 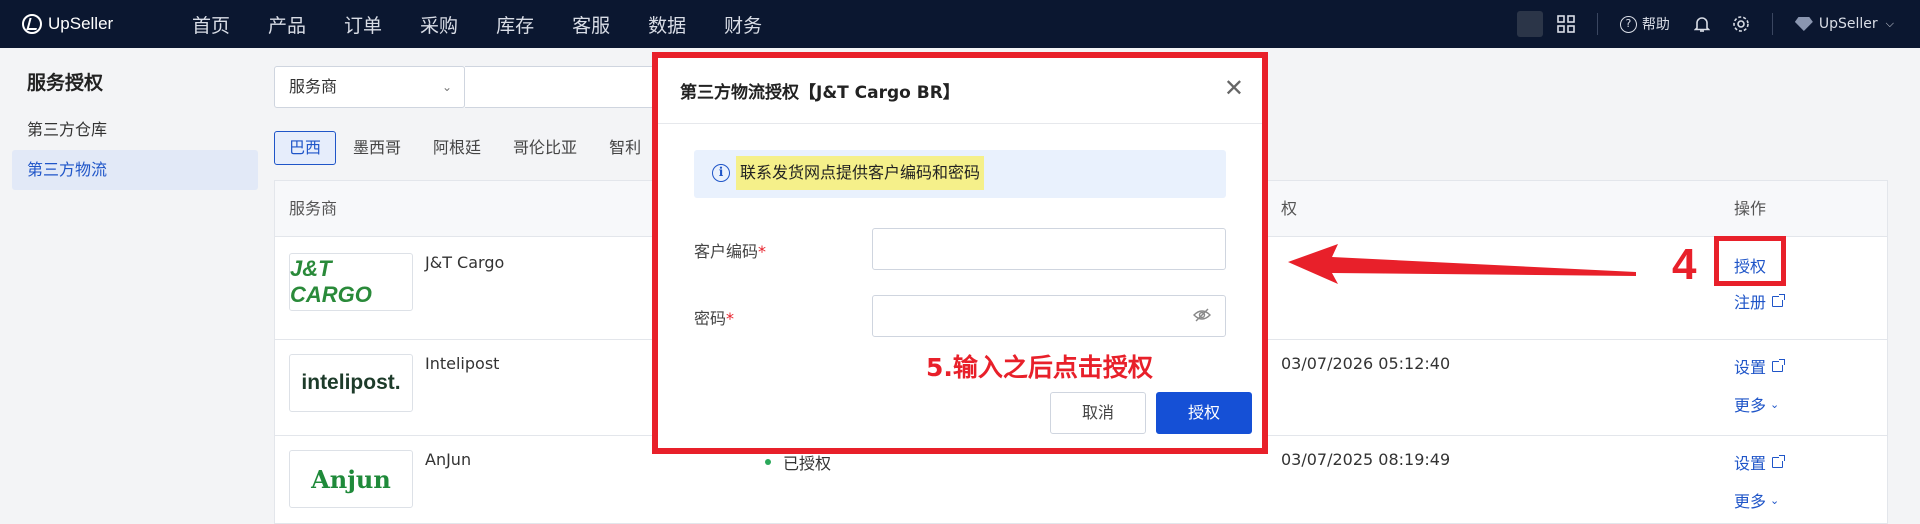 I want to click on customer-code-label: 客户编码*, so click(x=730, y=250).